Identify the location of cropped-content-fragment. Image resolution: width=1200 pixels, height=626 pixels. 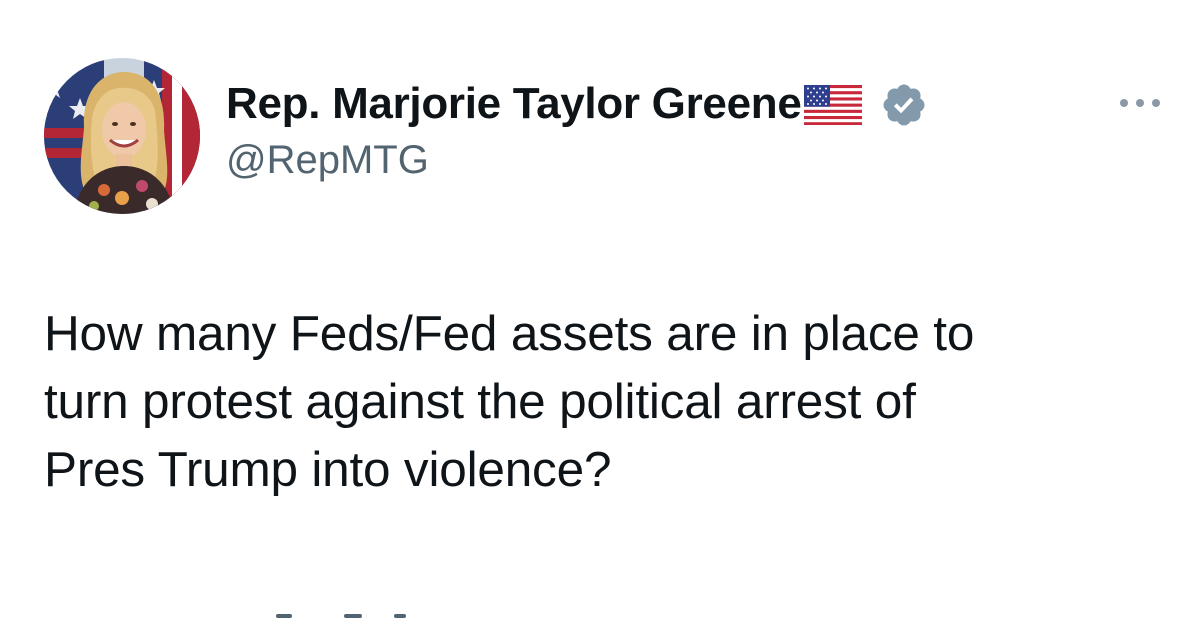
(244, 616).